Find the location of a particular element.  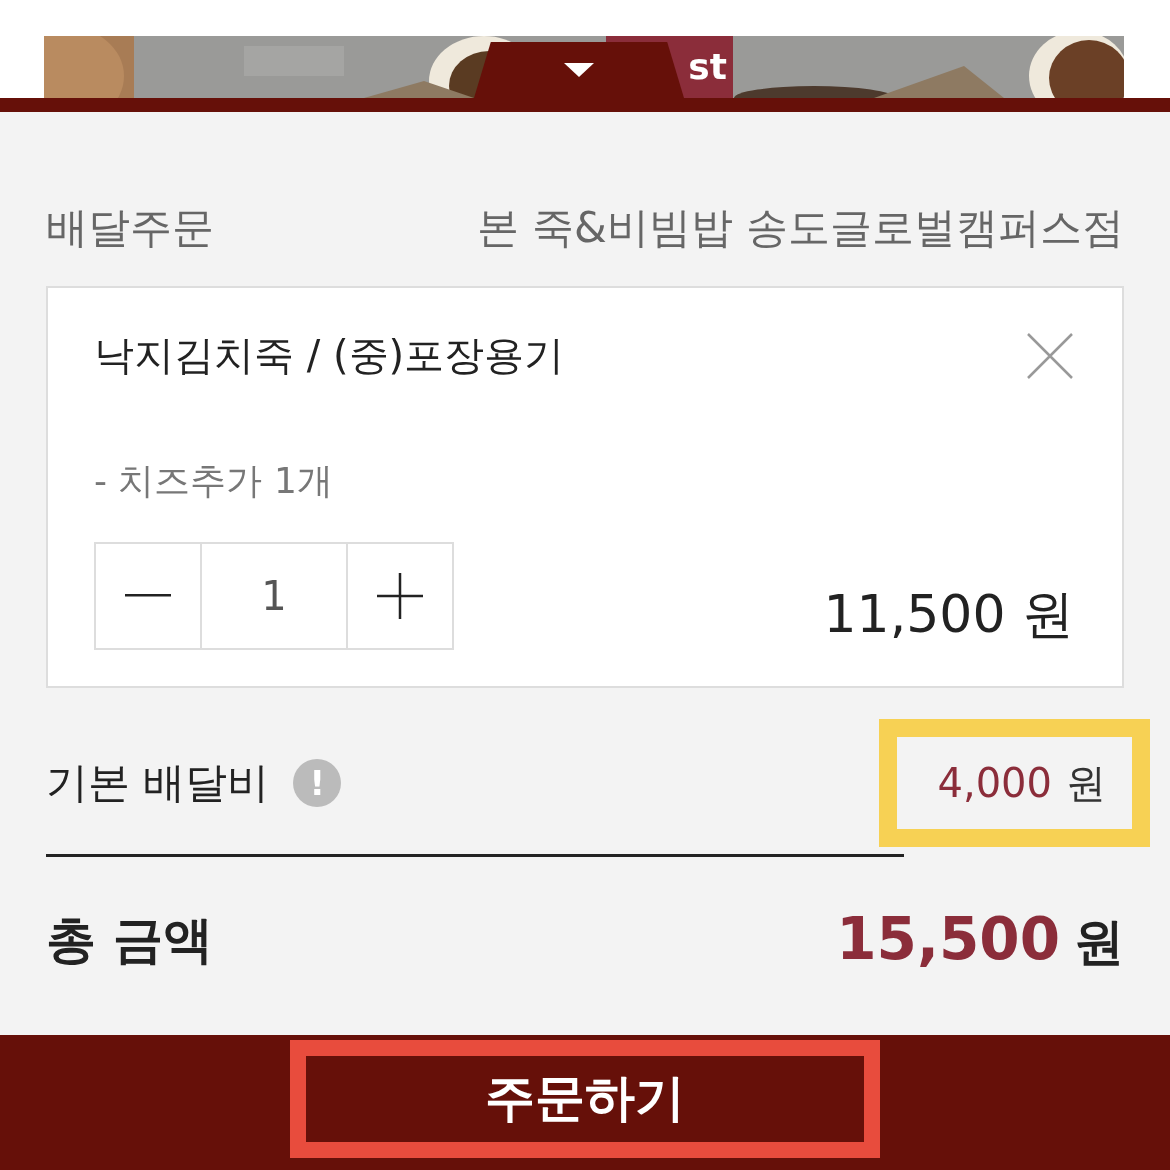

total-label: 총 금액 is located at coordinates (130, 940).